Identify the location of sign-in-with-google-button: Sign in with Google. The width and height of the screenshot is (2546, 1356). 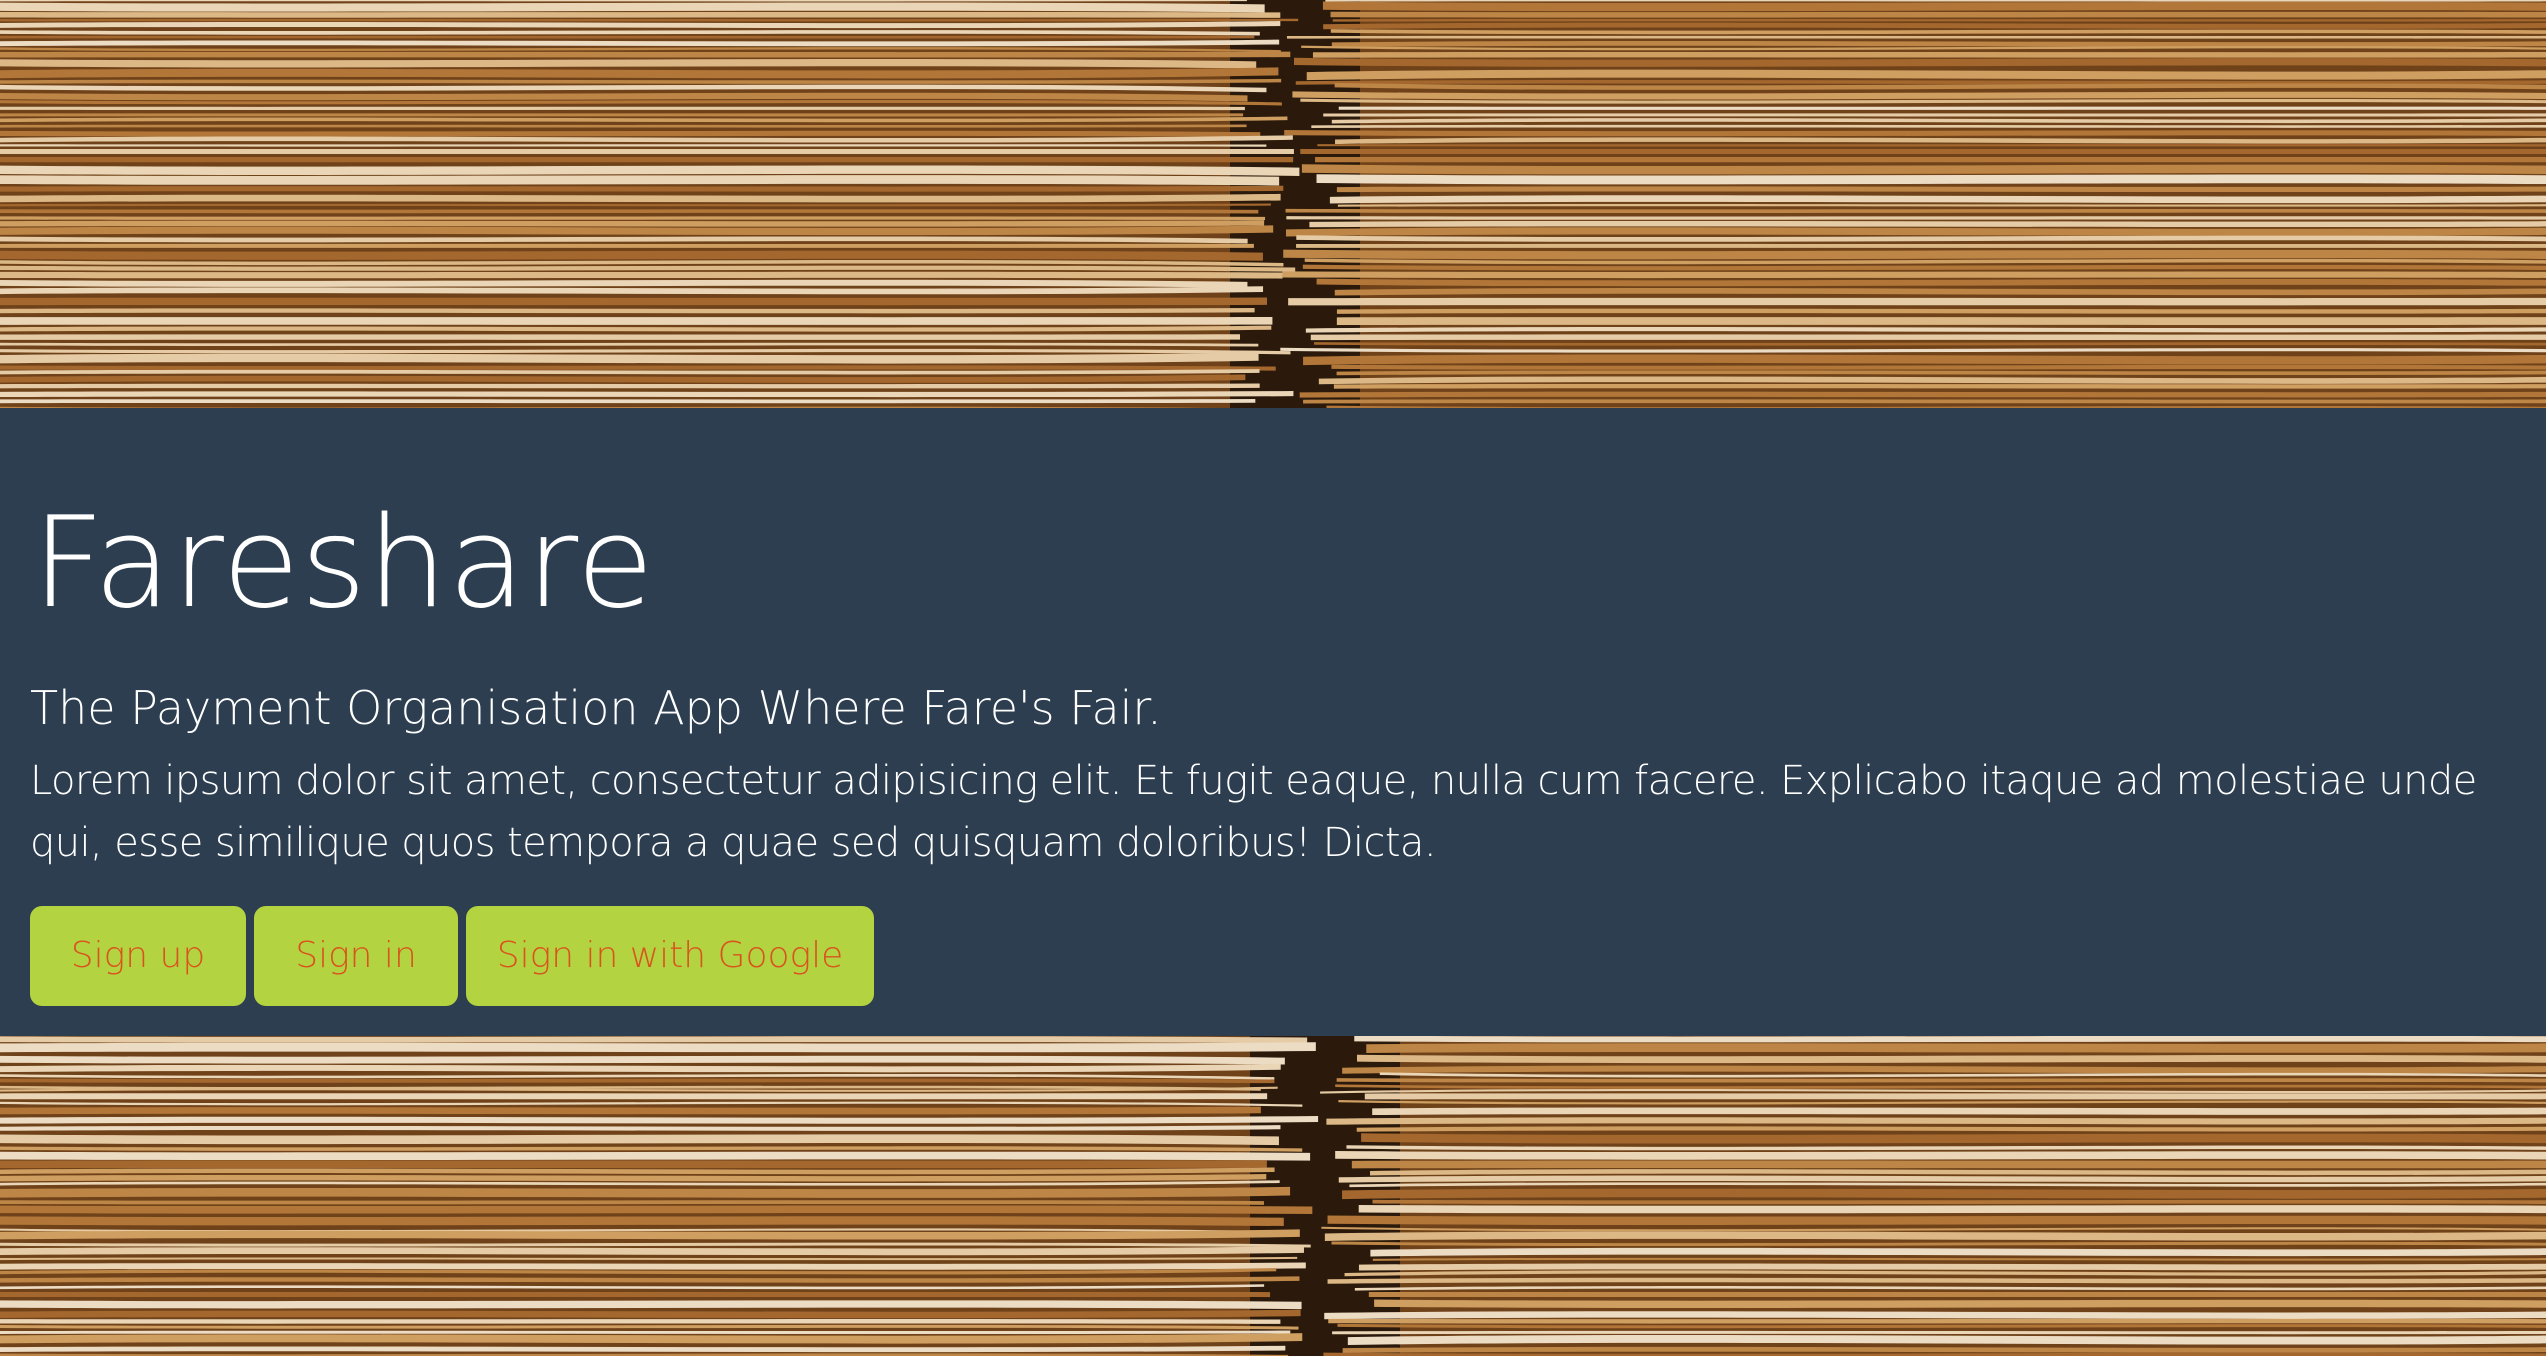
(670, 956).